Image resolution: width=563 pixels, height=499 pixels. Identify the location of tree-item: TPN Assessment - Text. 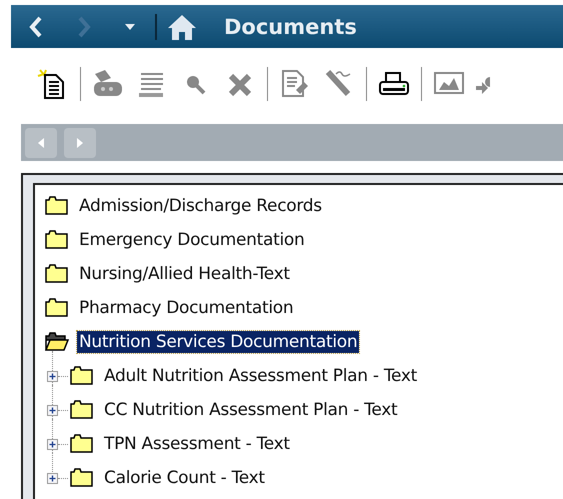
(197, 444).